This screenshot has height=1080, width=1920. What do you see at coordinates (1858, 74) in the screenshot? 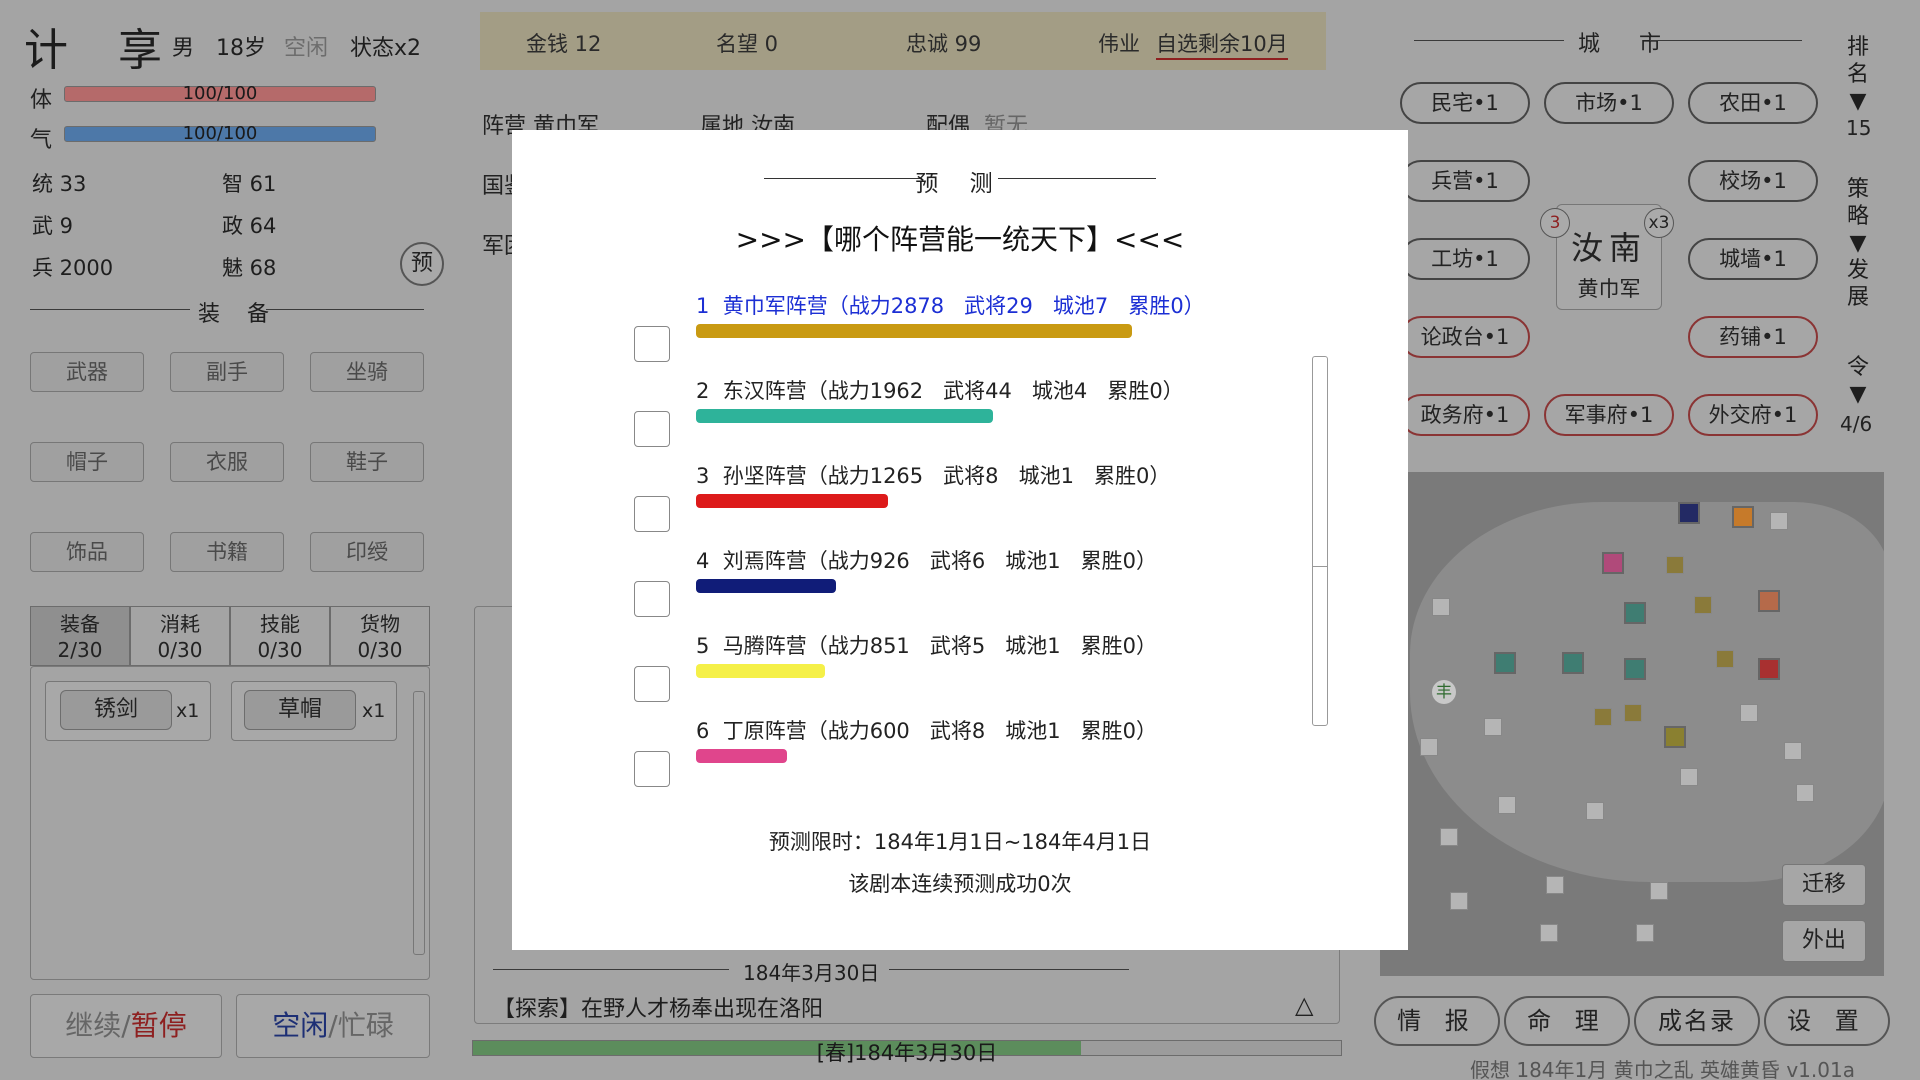
I see `rank-menu: 排 名 ▼` at bounding box center [1858, 74].